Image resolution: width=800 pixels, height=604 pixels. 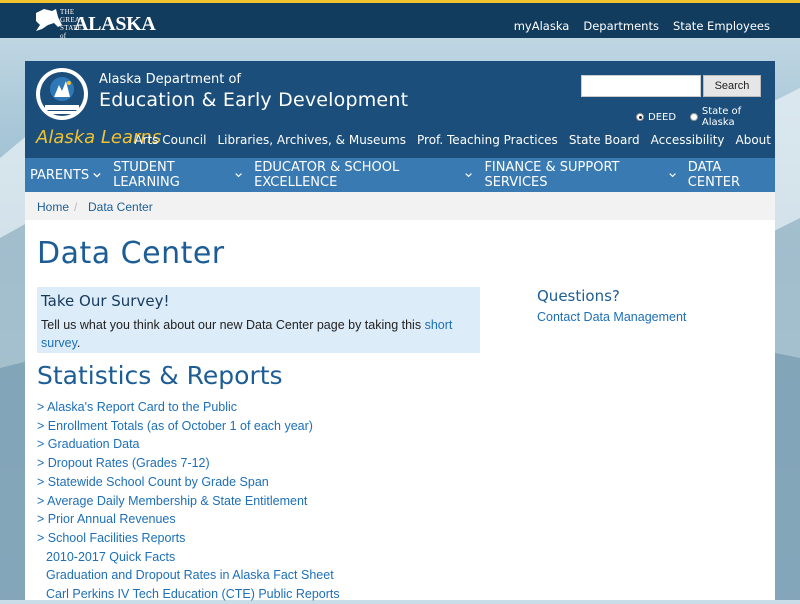 I want to click on statistics-reports-heading: Statistics & Reports, so click(x=160, y=375).